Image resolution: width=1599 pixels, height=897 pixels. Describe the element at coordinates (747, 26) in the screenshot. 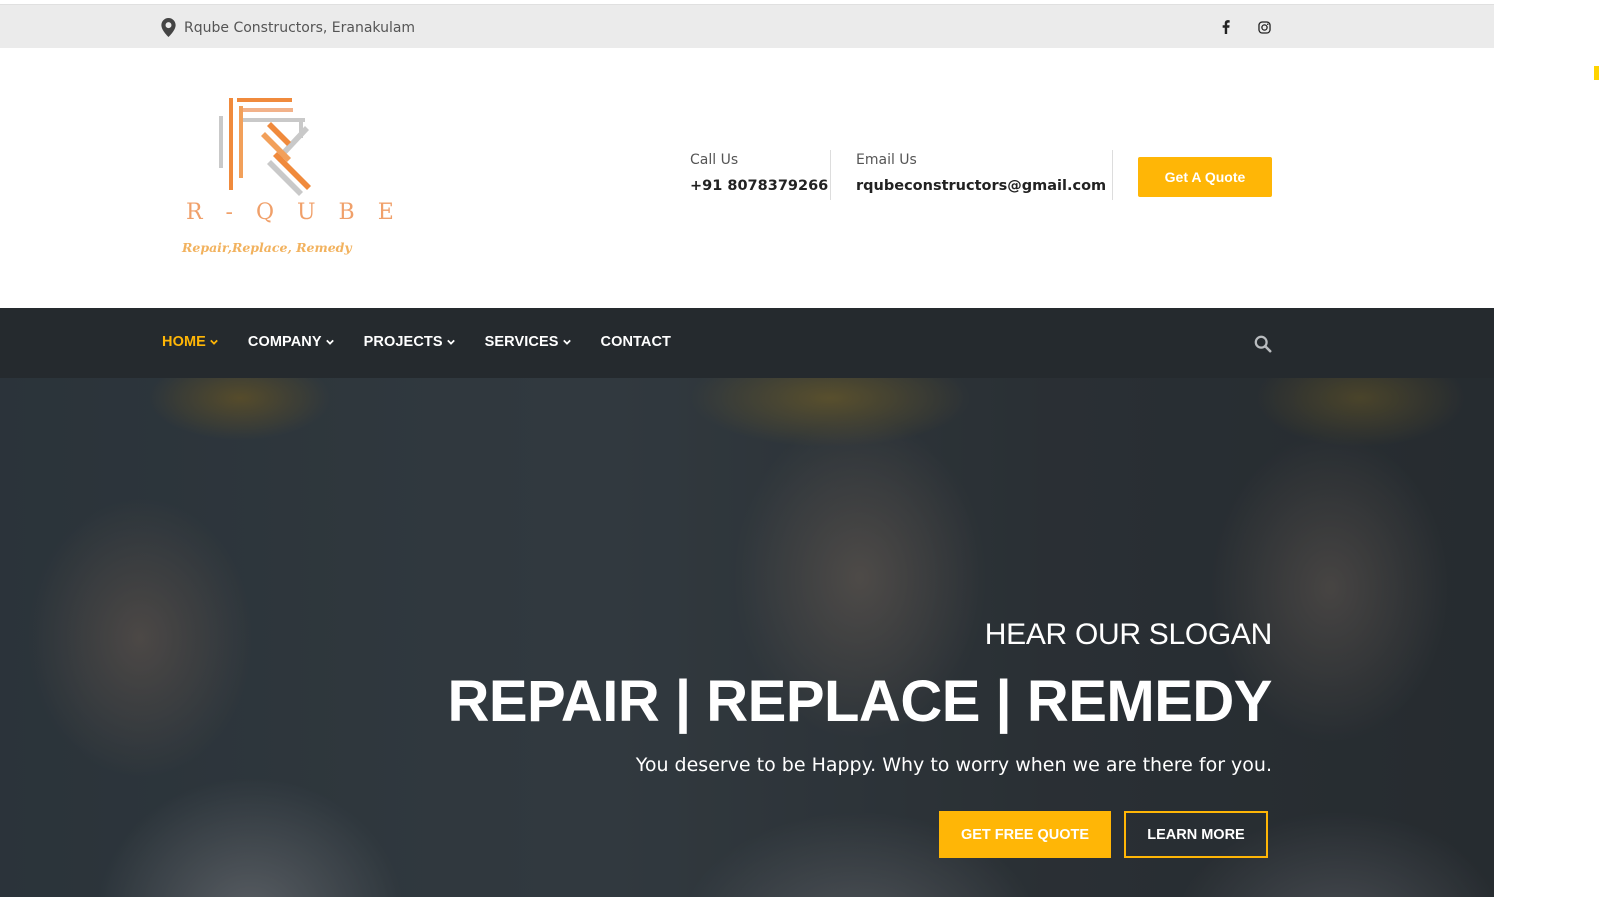

I see `top-bar: Rqube Constructors, Eranakulam` at that location.